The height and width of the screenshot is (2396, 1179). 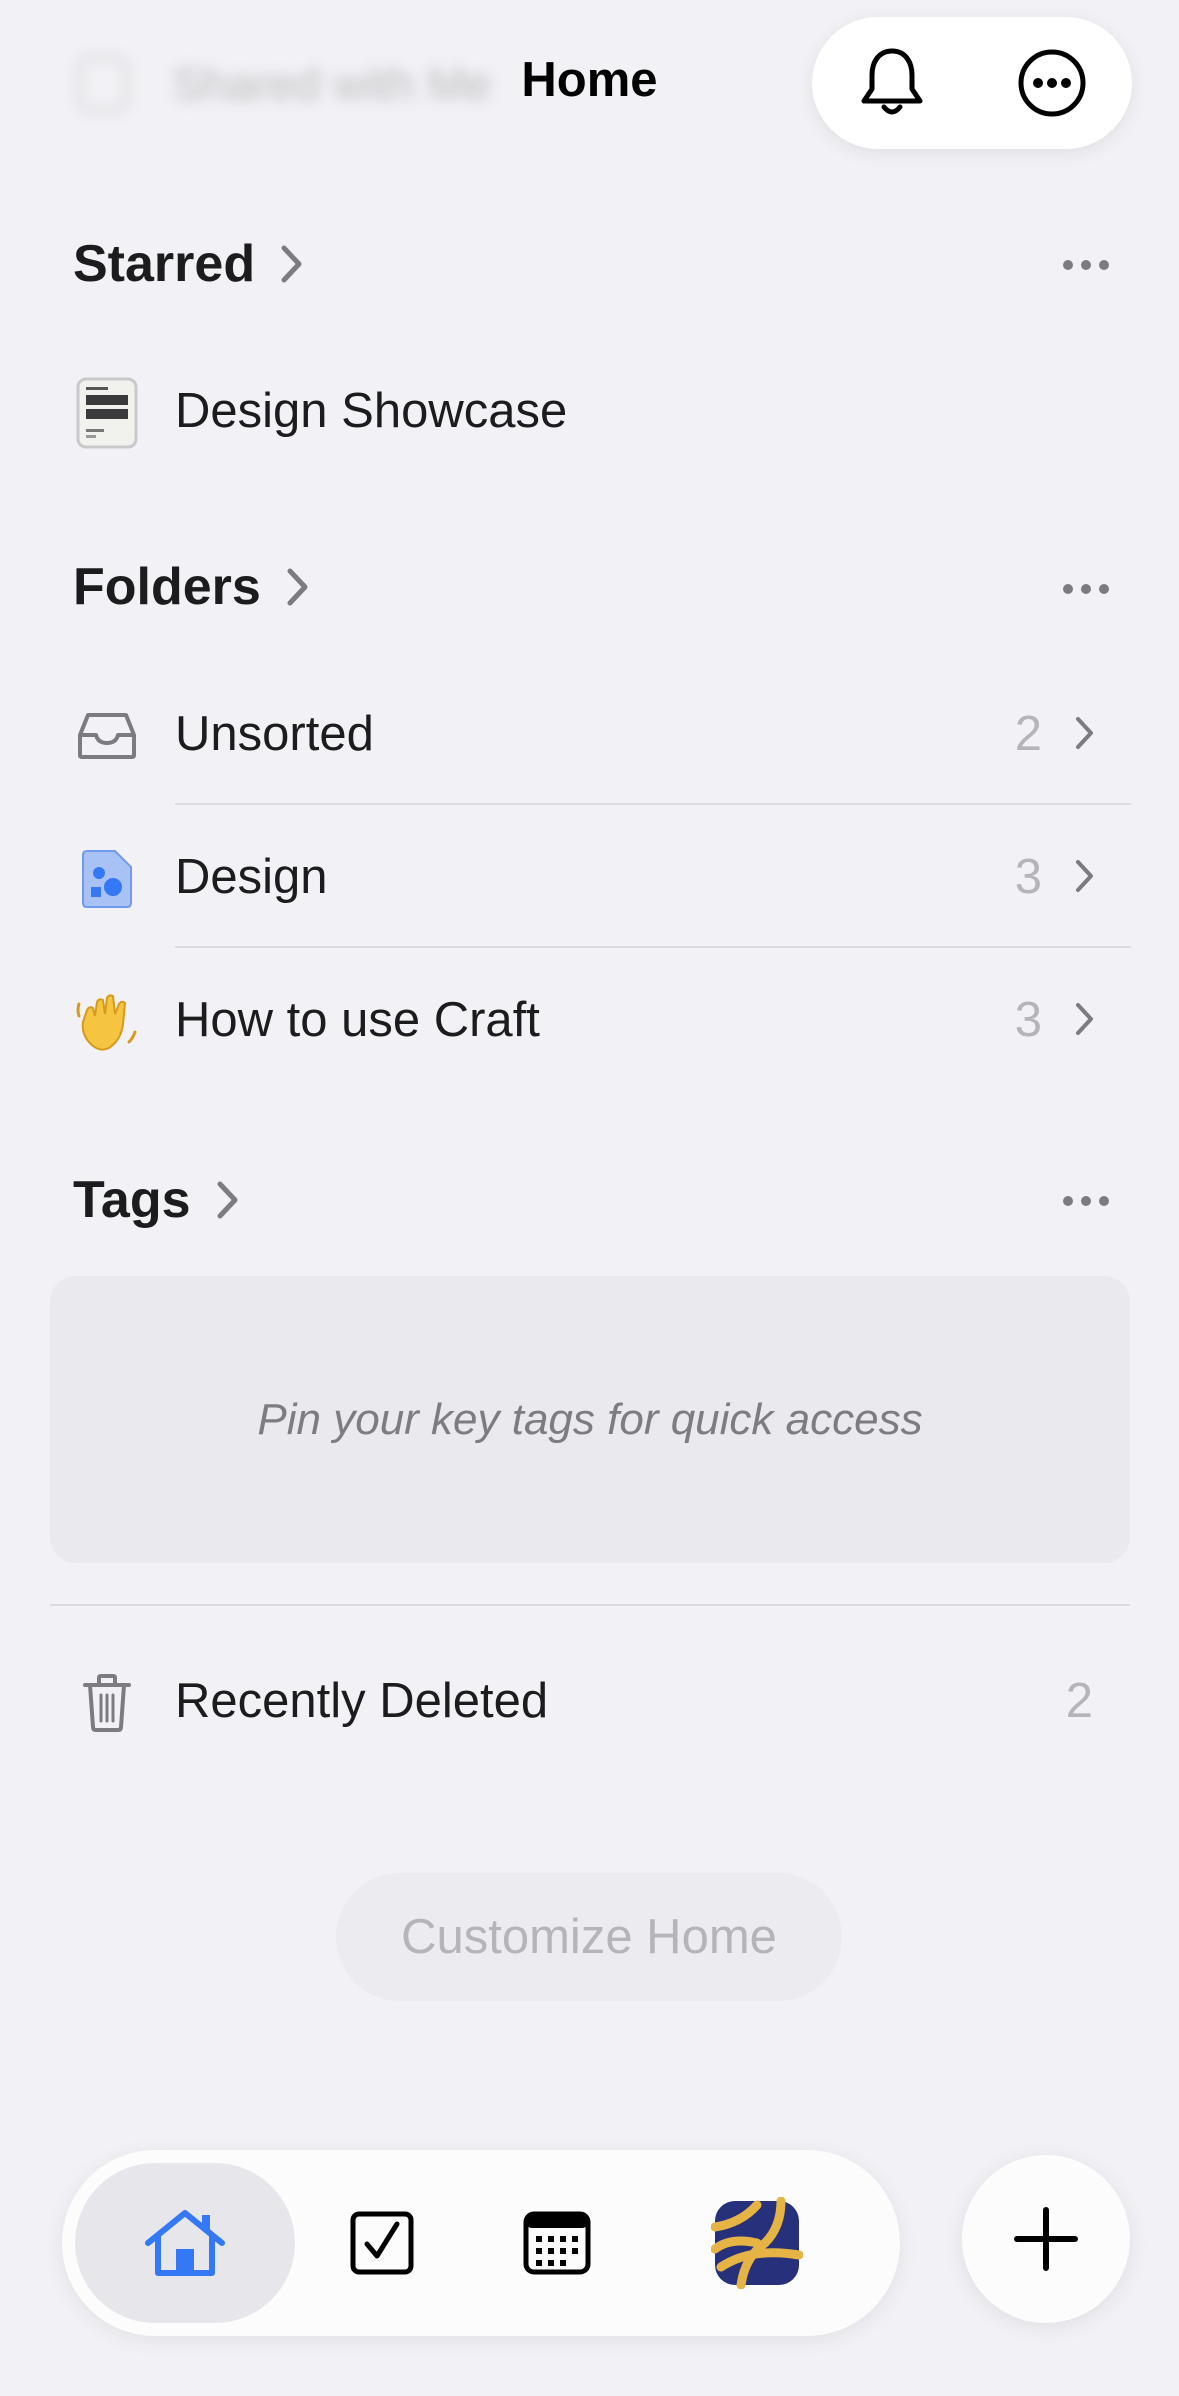 I want to click on recently-deleted-count: 2, so click(x=1079, y=1701).